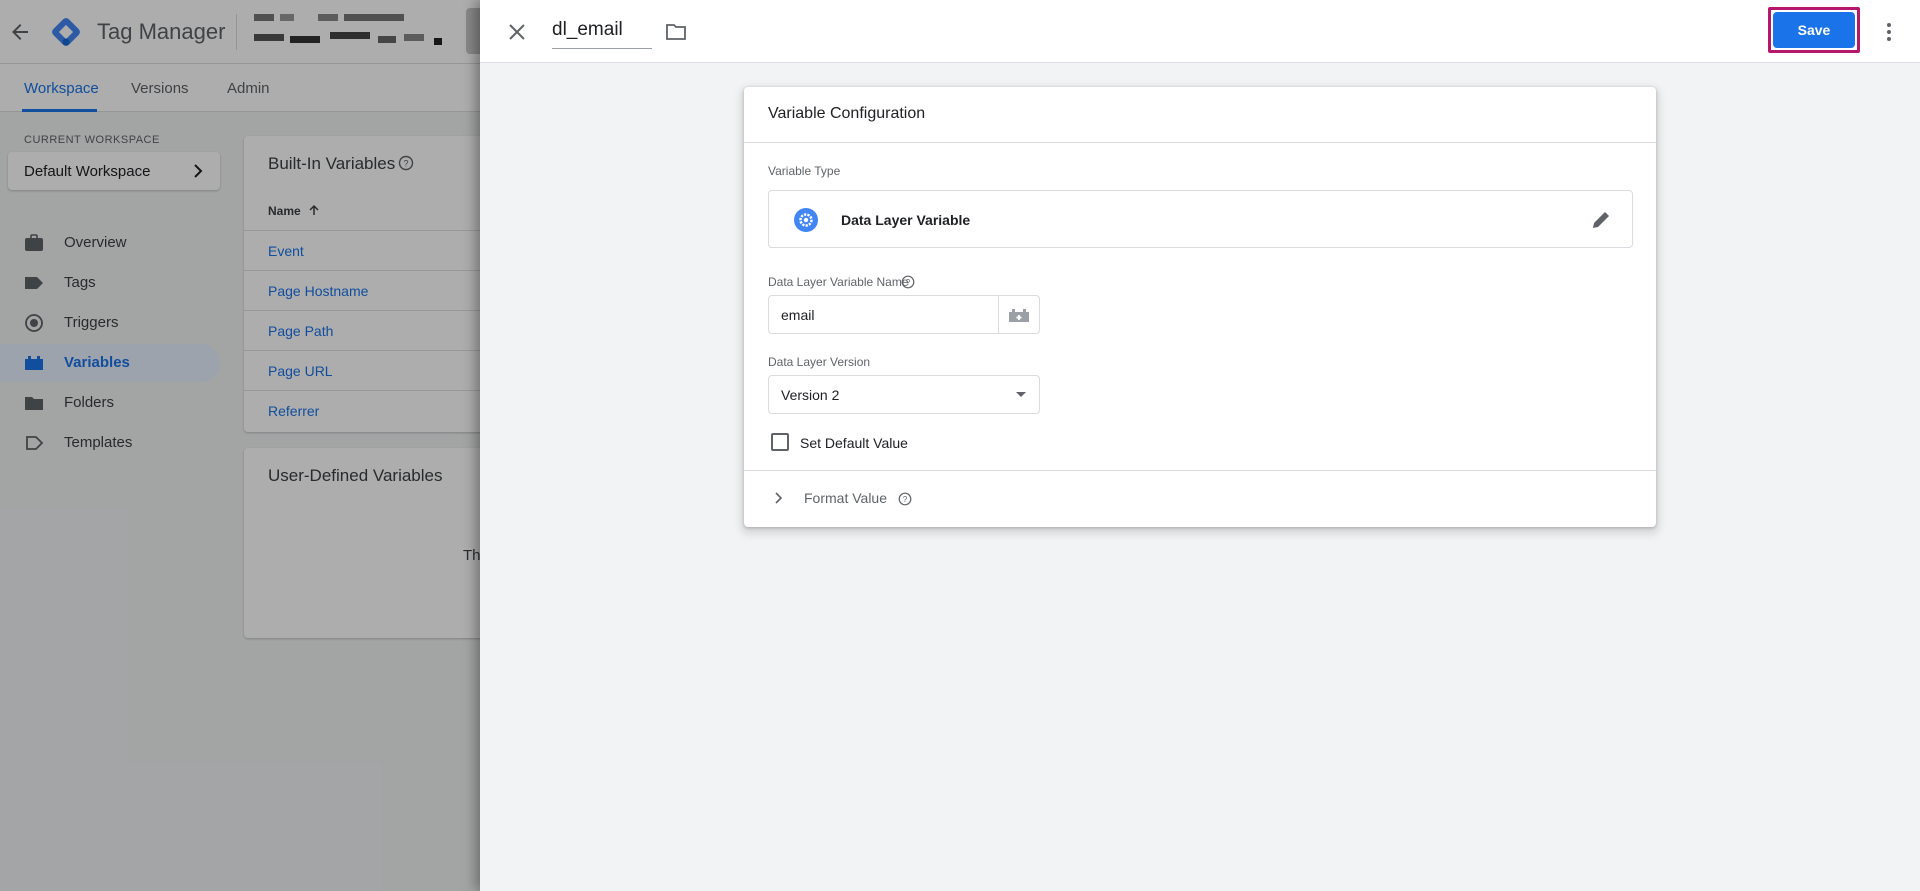 The width and height of the screenshot is (1920, 891). Describe the element at coordinates (602, 34) in the screenshot. I see `variable-name-field: dl_email` at that location.